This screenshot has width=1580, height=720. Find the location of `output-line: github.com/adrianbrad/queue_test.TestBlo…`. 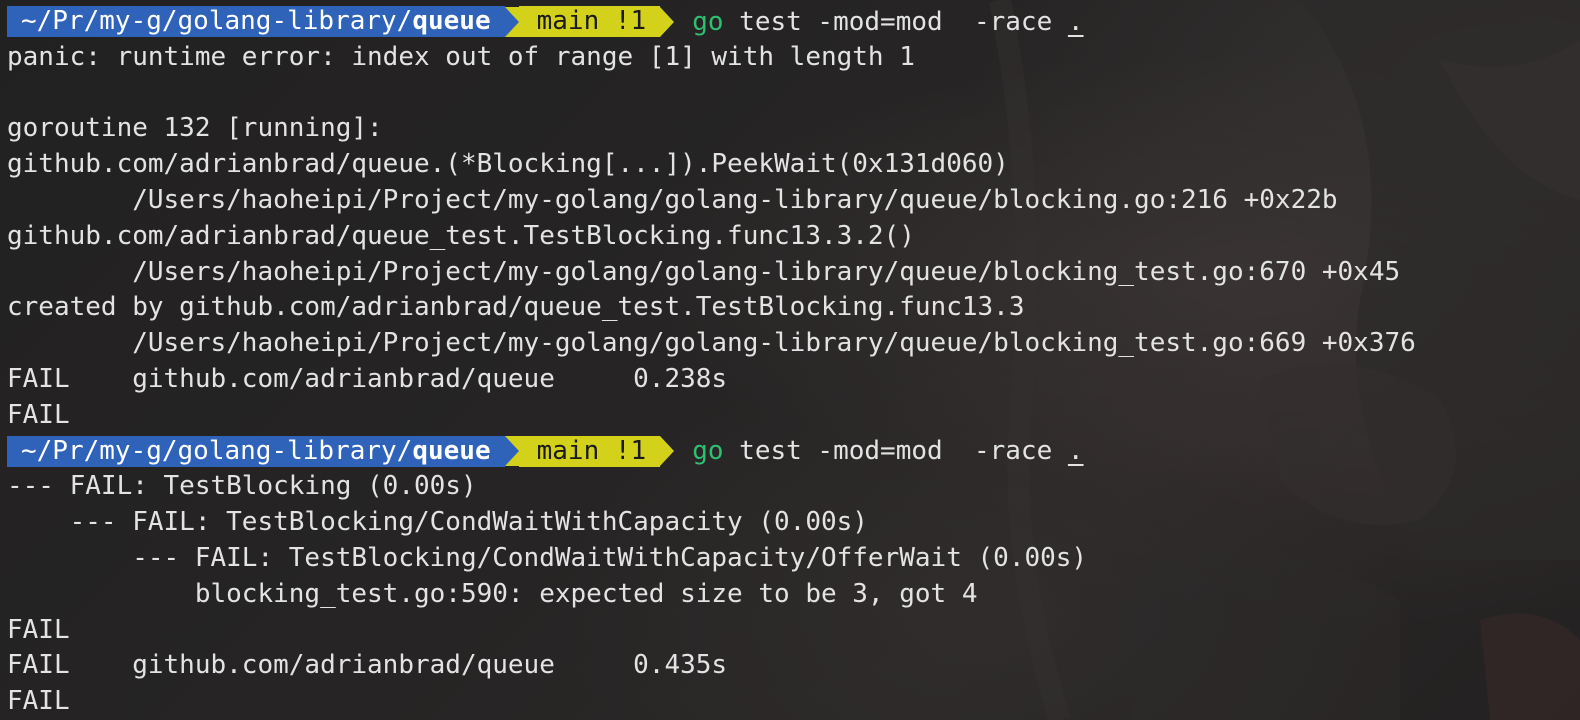

output-line: github.com/adrianbrad/queue_test.TestBlo… is located at coordinates (461, 235).